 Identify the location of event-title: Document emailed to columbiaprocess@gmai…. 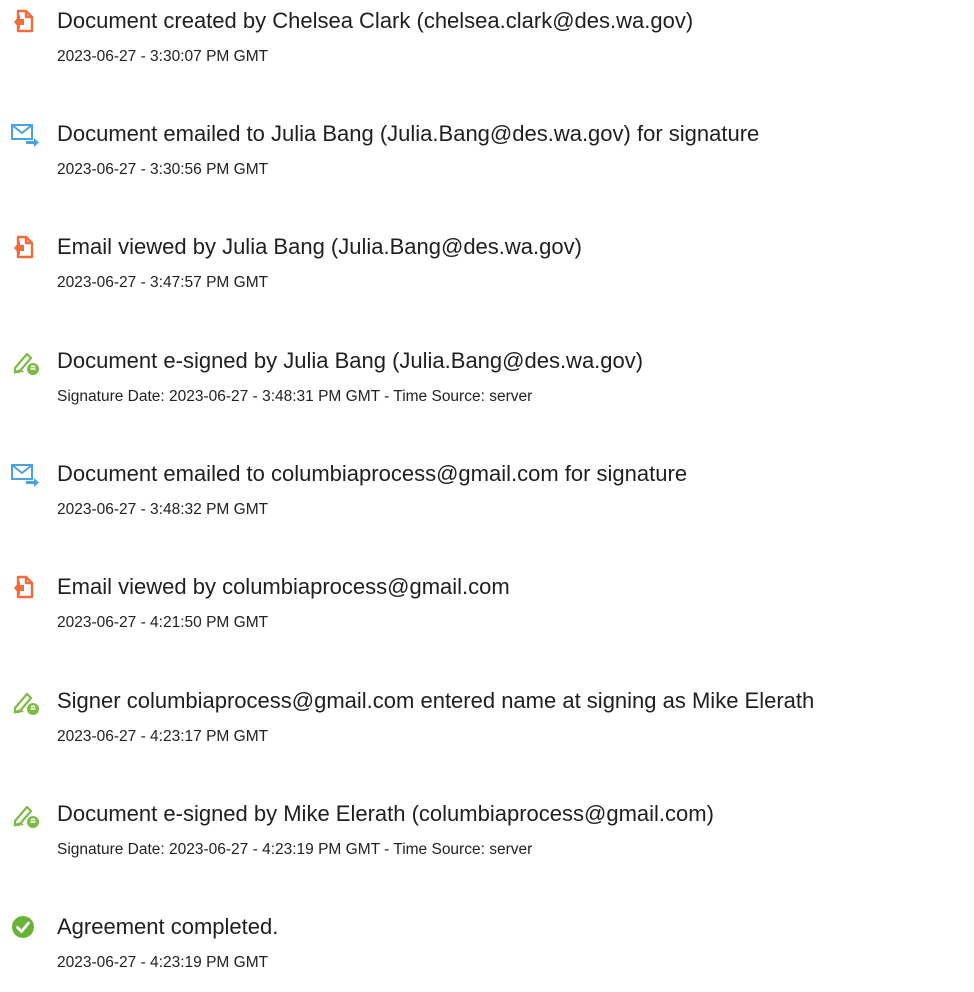
(372, 473).